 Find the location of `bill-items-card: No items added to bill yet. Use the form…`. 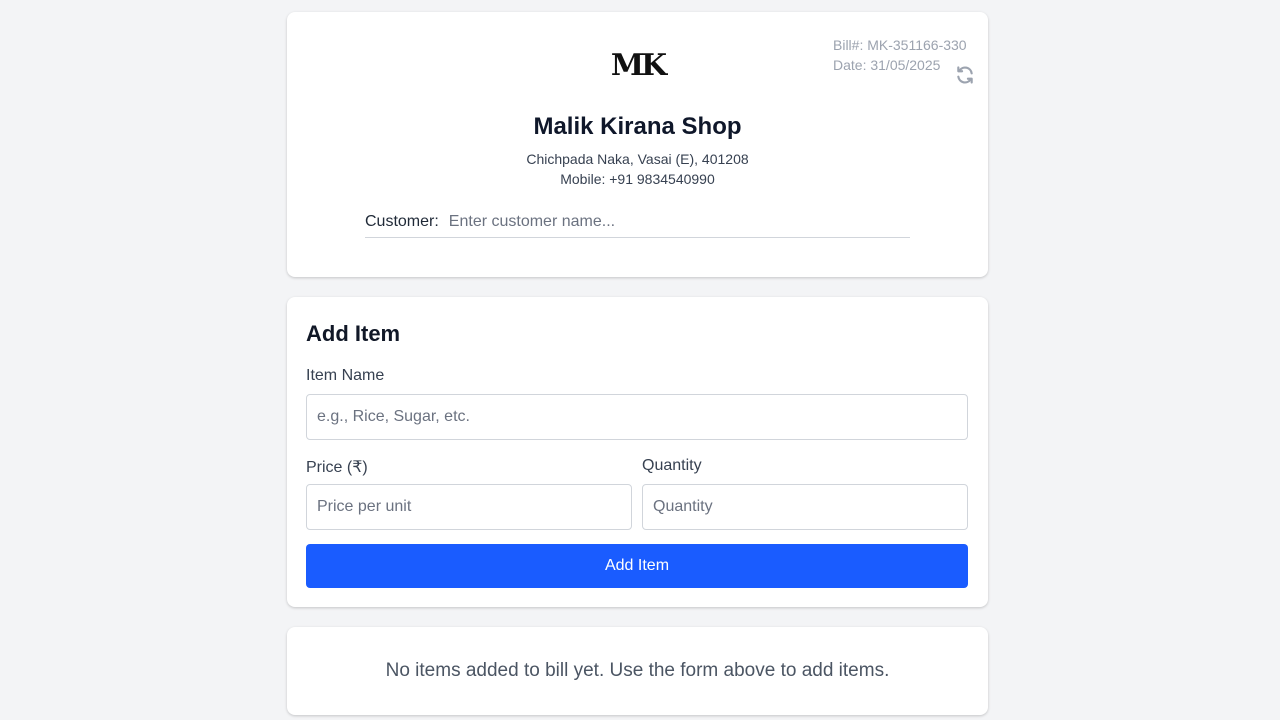

bill-items-card: No items added to bill yet. Use the form… is located at coordinates (637, 671).